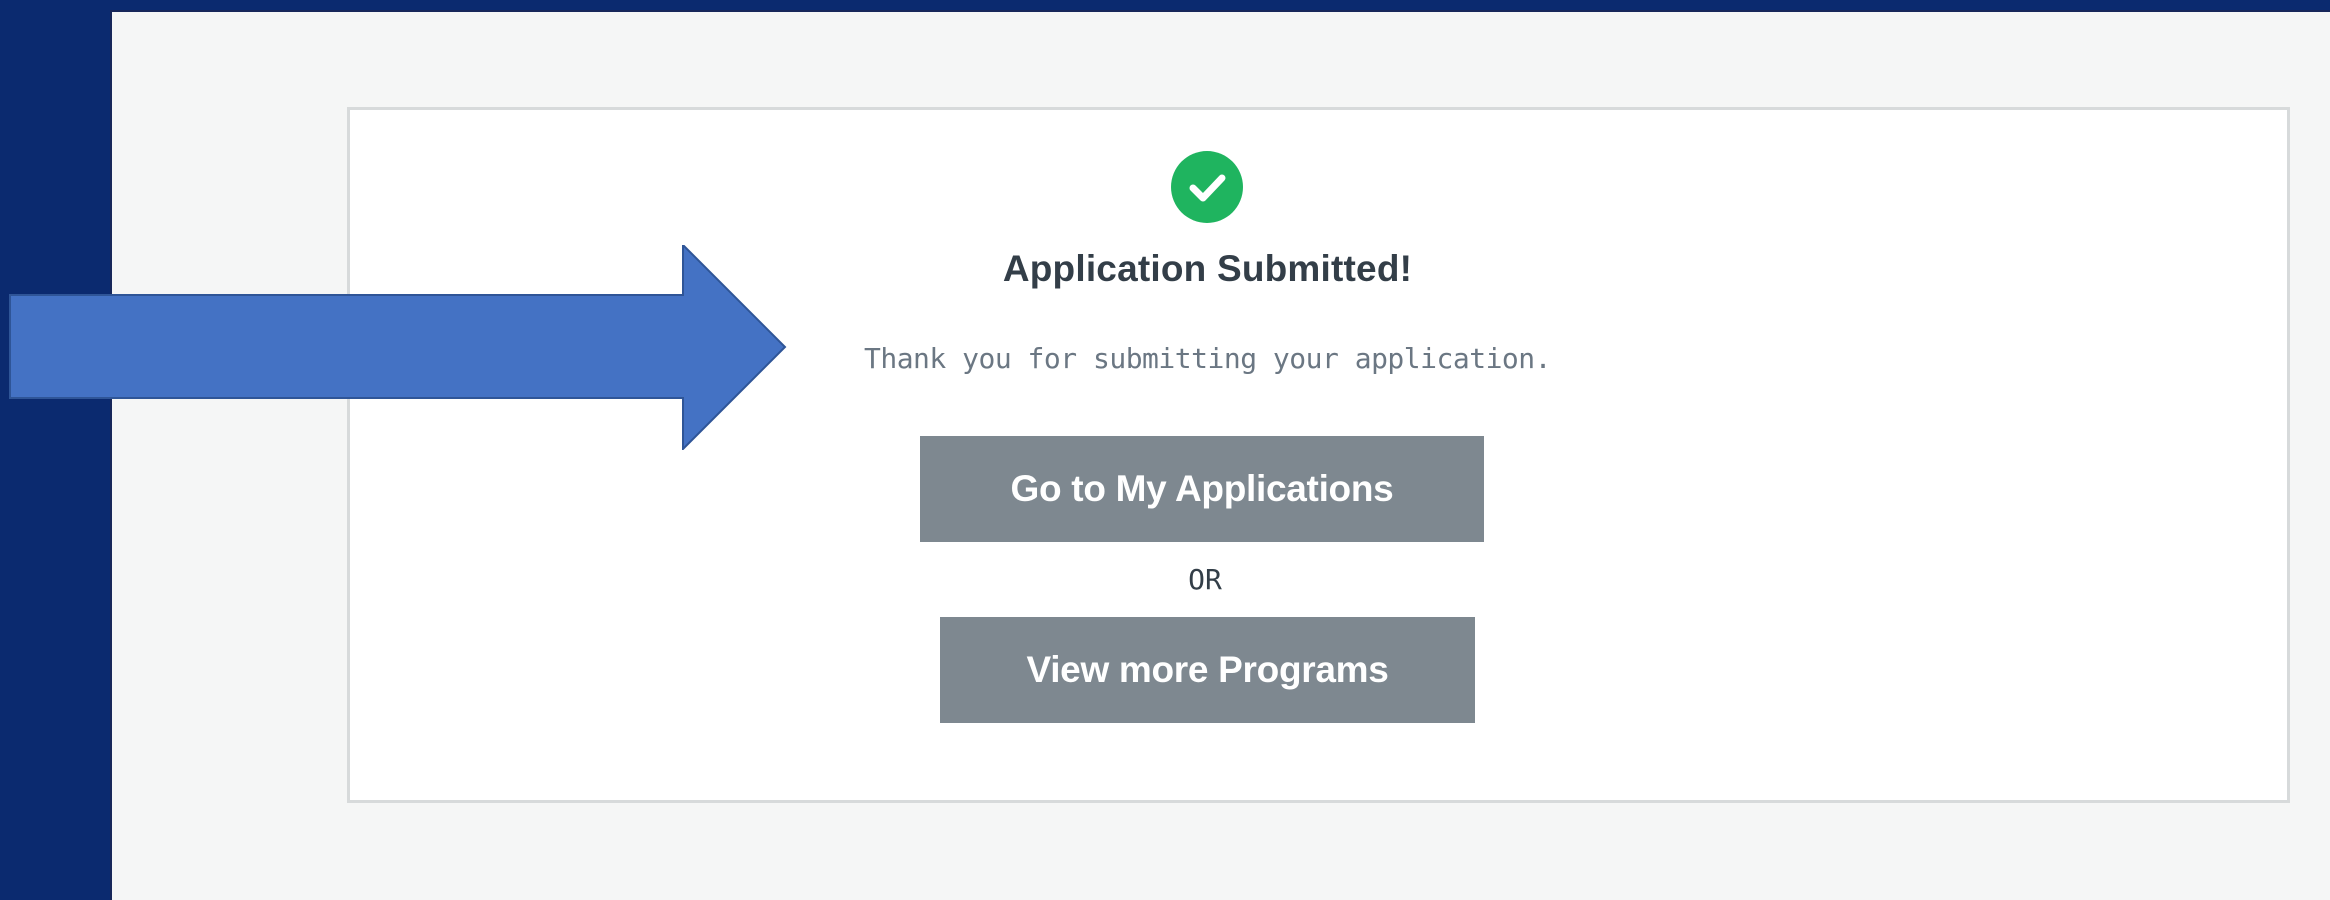  I want to click on checkmark-icon, so click(1207, 188).